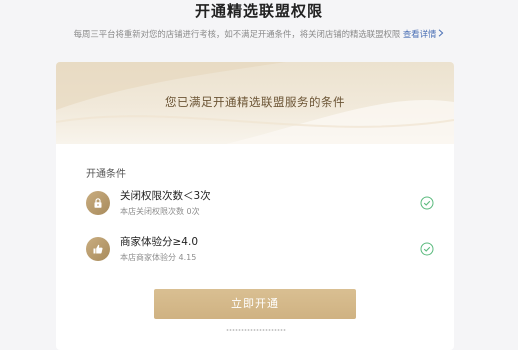 This screenshot has width=518, height=350. I want to click on description-text: 每周三平台将重新对您的店铺进行考核，如不满足开通条件，将关闭店铺的精选联盟权限, so click(237, 34).